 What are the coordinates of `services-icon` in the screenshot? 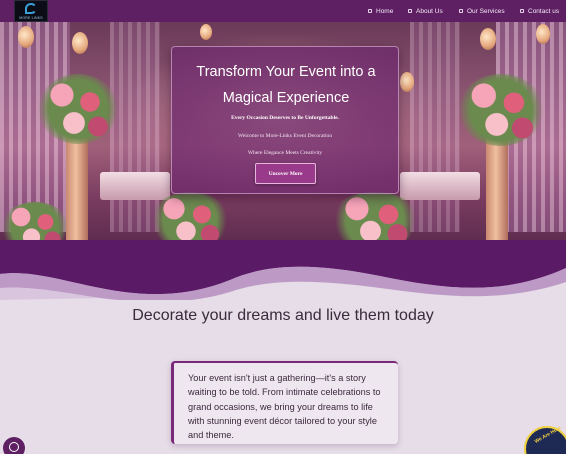 It's located at (461, 11).